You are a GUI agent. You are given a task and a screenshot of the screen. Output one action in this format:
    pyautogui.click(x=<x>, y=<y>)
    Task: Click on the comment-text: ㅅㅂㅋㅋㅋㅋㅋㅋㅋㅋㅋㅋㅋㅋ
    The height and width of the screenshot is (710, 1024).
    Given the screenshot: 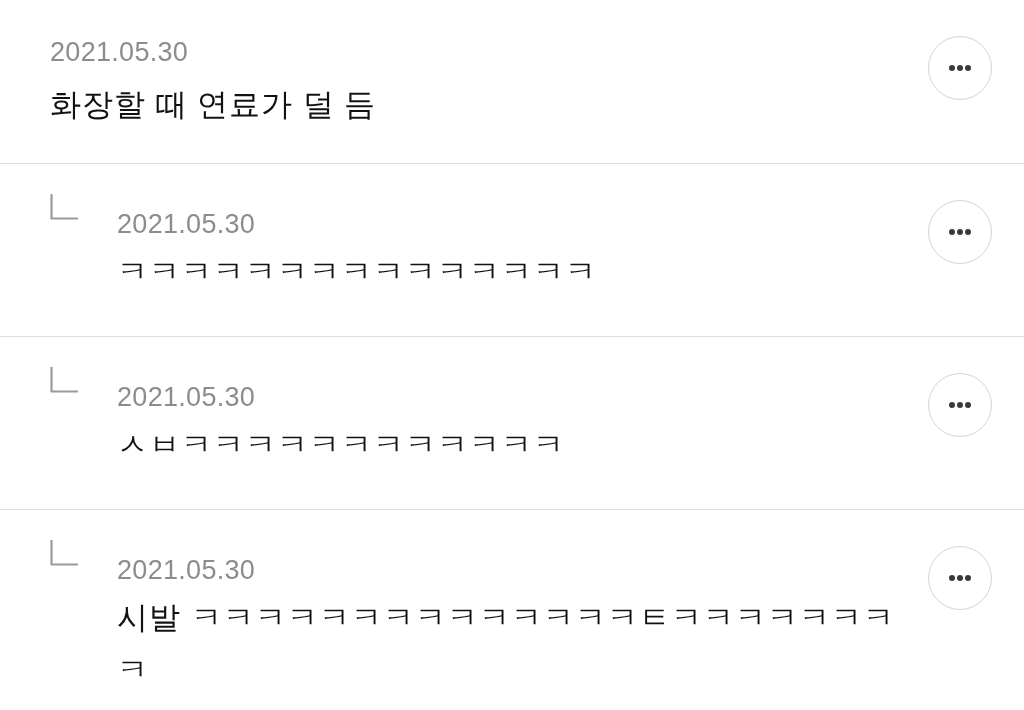 What is the action you would take?
    pyautogui.click(x=341, y=445)
    